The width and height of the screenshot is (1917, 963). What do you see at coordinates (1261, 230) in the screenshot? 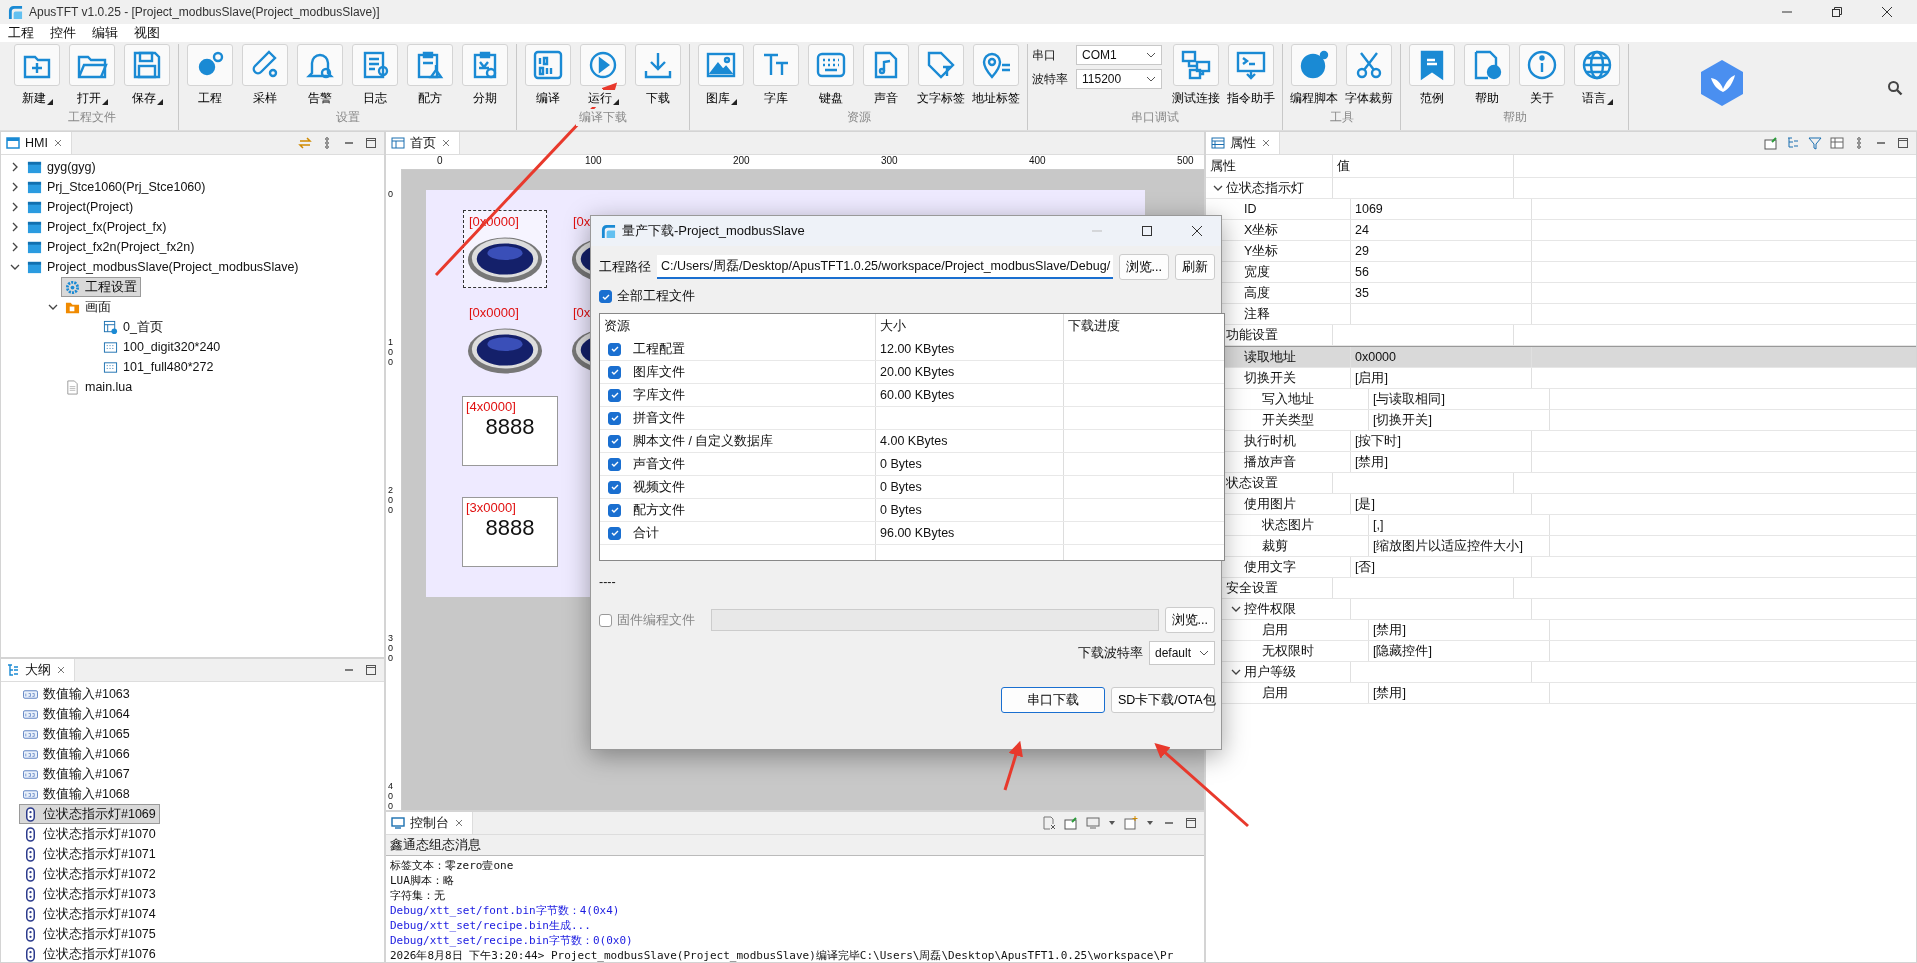
I see `property-name: X坐标` at bounding box center [1261, 230].